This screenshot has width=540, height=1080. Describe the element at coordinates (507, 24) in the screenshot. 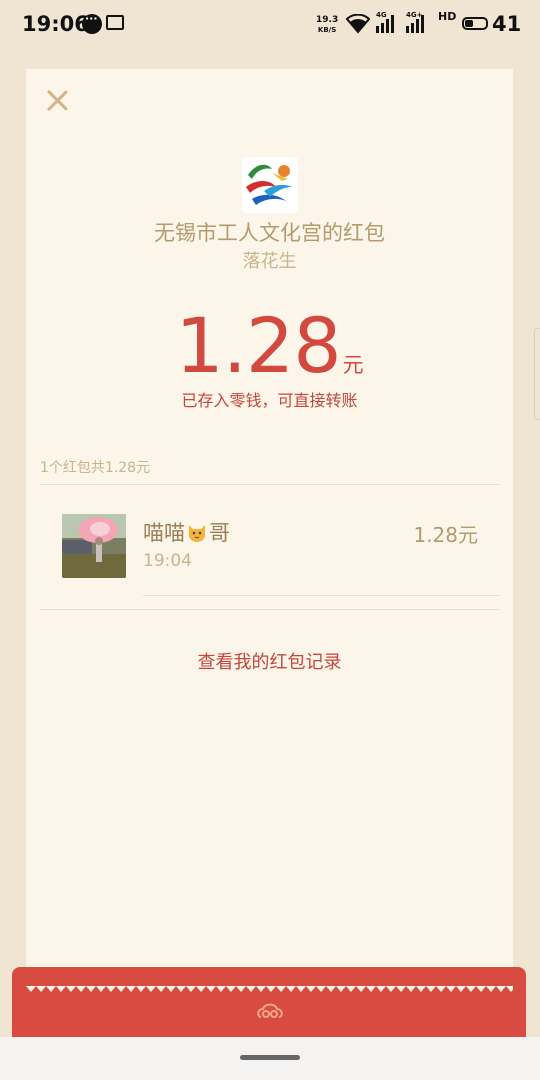

I see `battery-level: 41` at that location.